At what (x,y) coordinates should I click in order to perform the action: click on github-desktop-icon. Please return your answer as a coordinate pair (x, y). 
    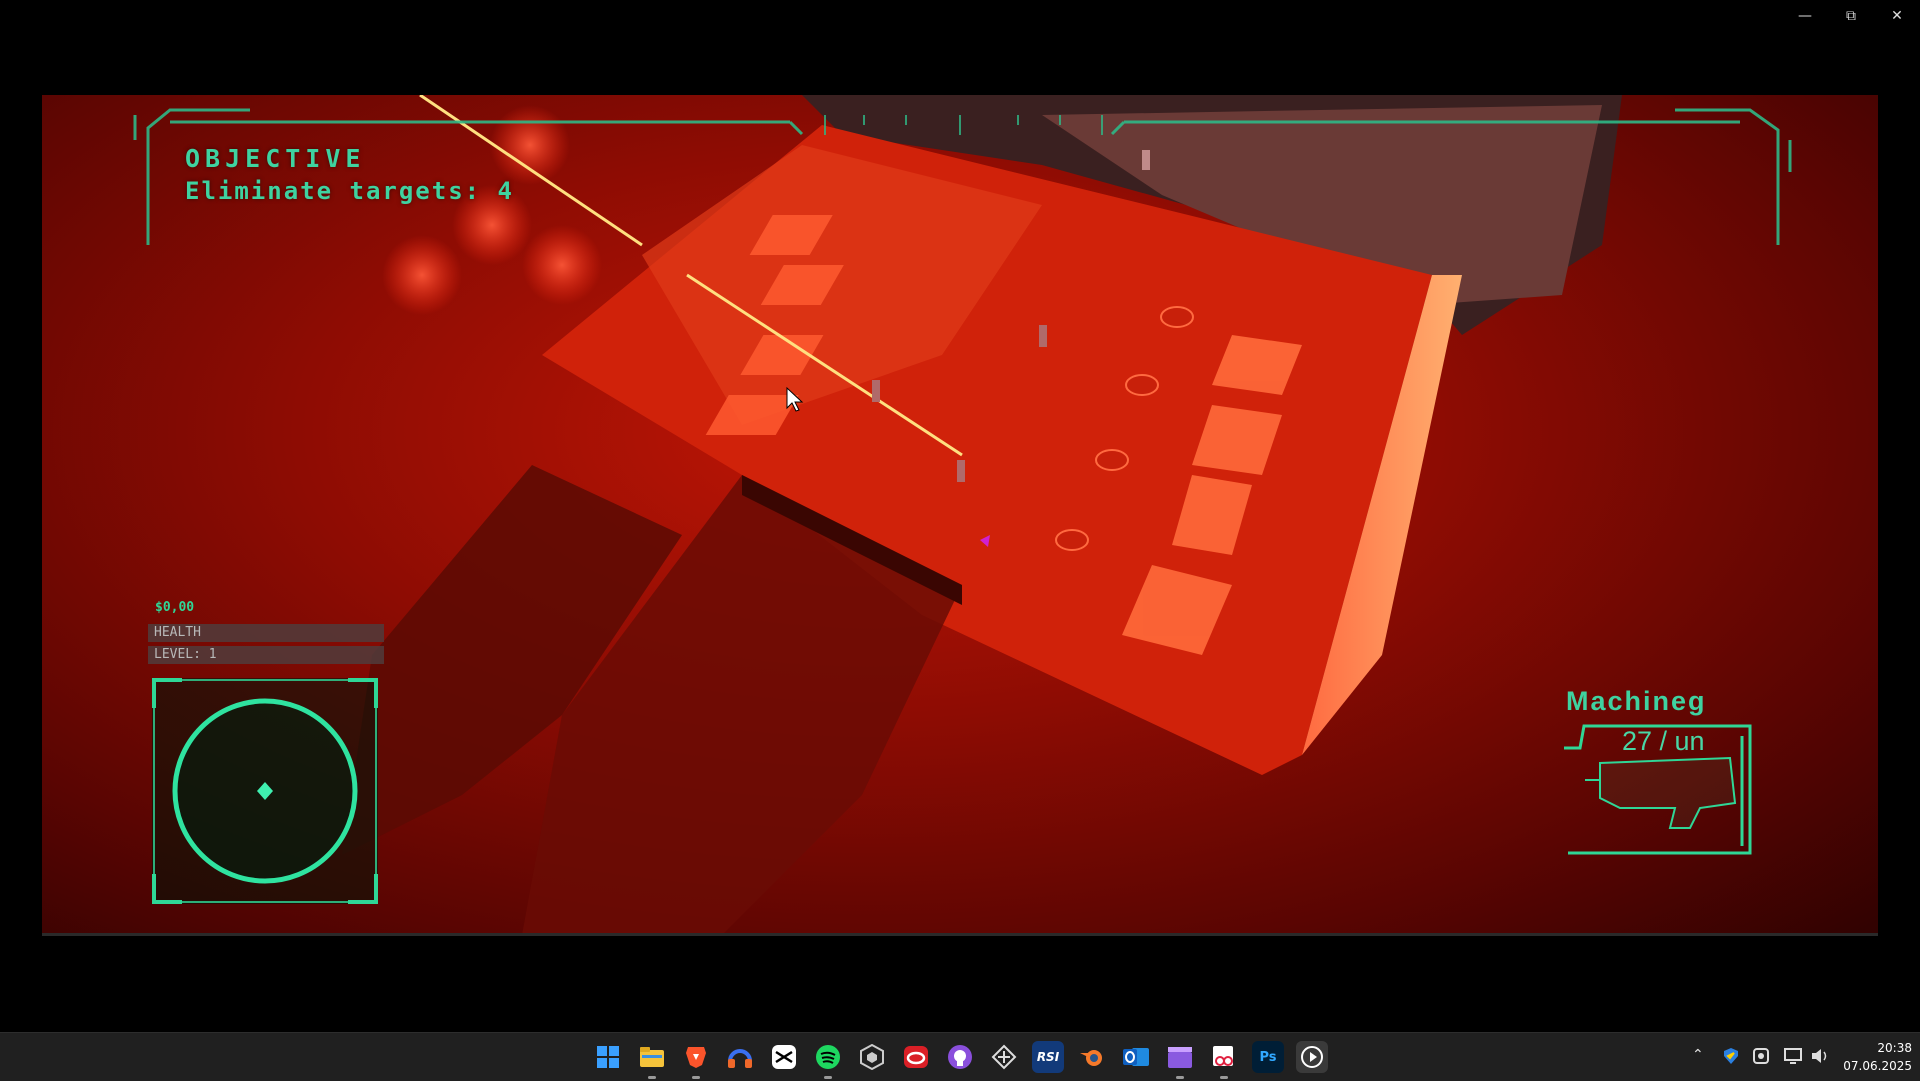
    Looking at the image, I should click on (960, 1057).